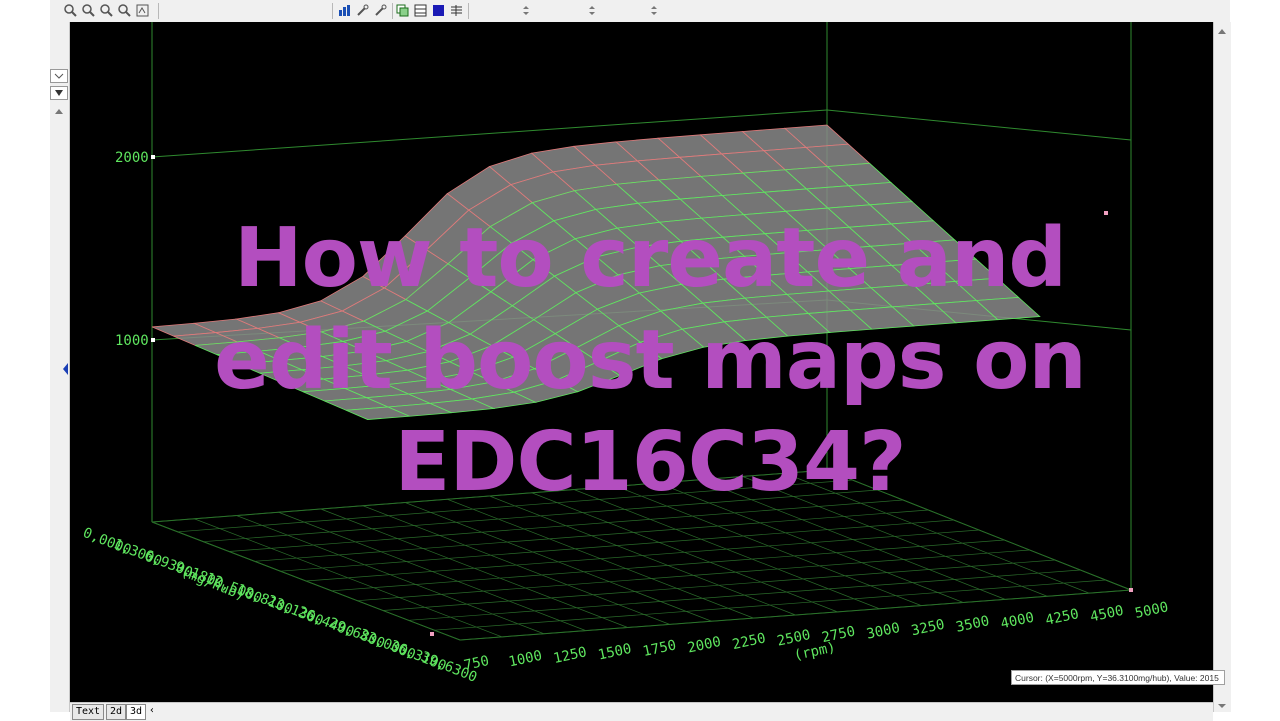 Image resolution: width=1280 pixels, height=721 pixels. What do you see at coordinates (124, 10) in the screenshot?
I see `rotate-icon` at bounding box center [124, 10].